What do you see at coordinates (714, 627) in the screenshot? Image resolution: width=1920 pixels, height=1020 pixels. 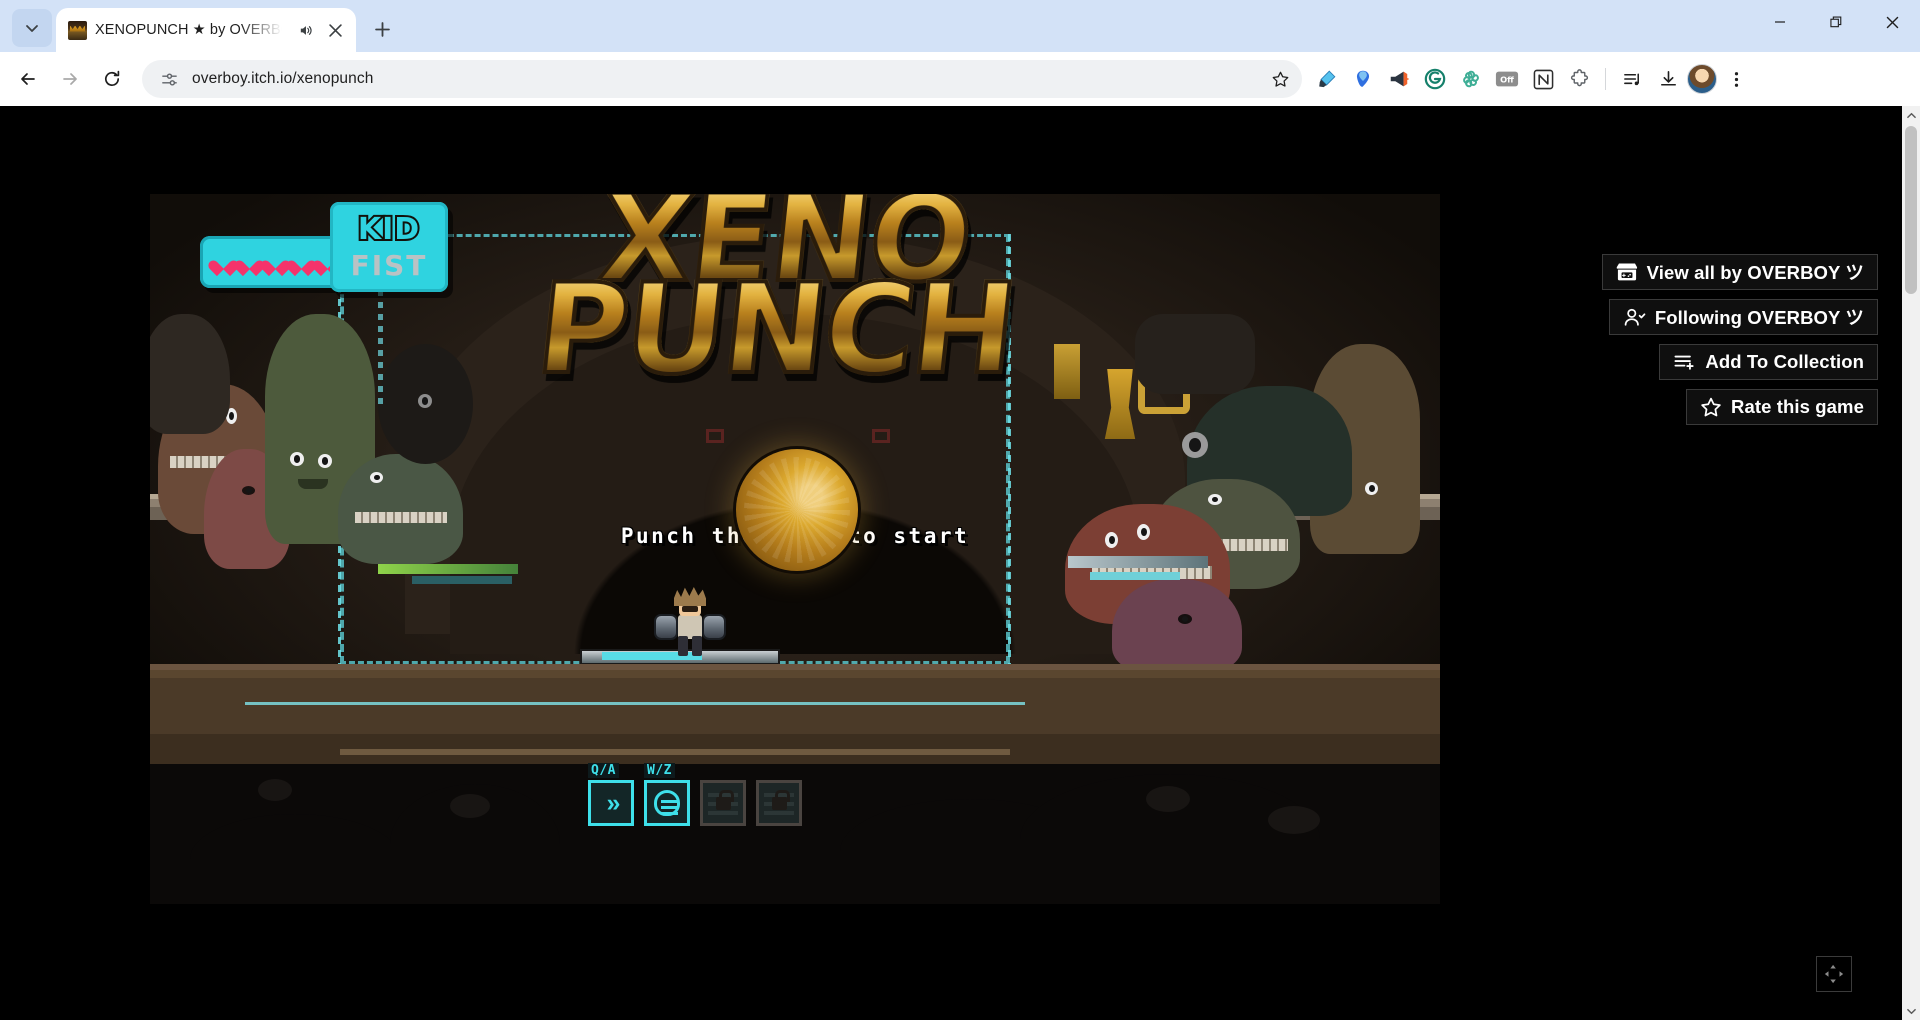 I see `gauntlet-right-icon` at bounding box center [714, 627].